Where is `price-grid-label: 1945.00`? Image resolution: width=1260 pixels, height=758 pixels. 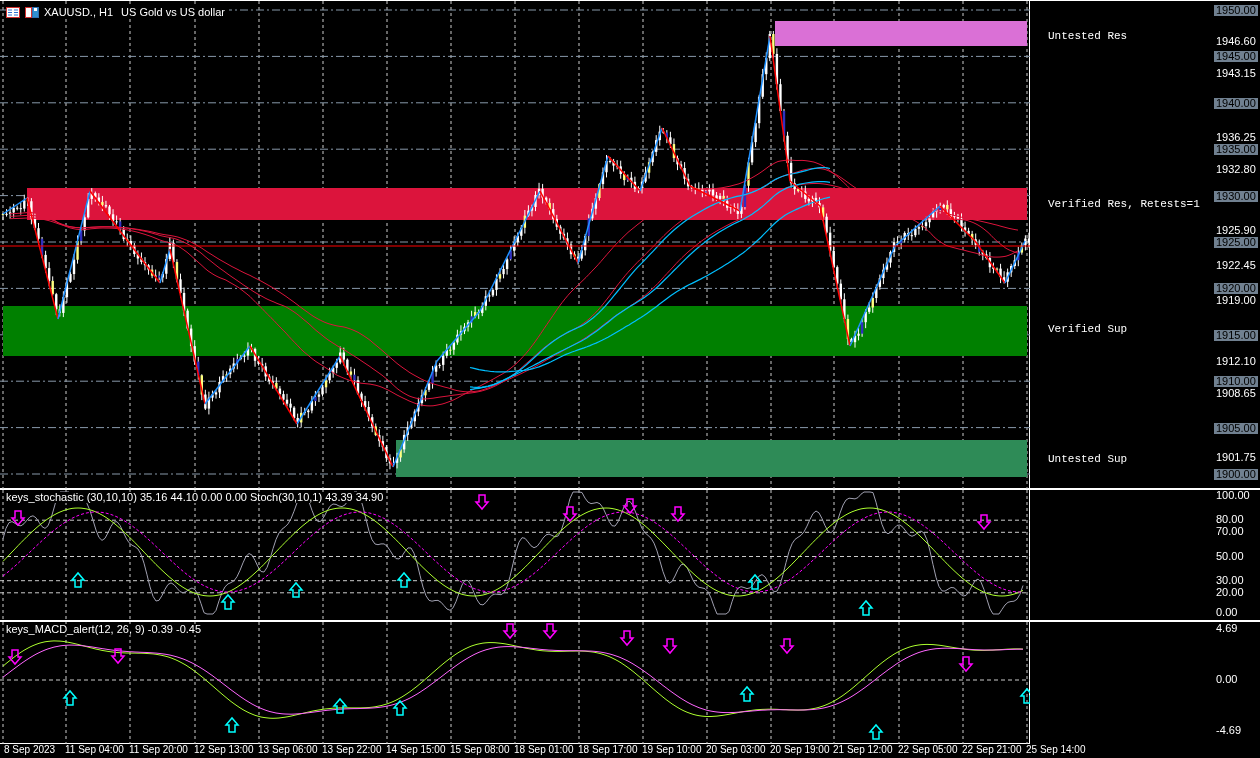 price-grid-label: 1945.00 is located at coordinates (1236, 57).